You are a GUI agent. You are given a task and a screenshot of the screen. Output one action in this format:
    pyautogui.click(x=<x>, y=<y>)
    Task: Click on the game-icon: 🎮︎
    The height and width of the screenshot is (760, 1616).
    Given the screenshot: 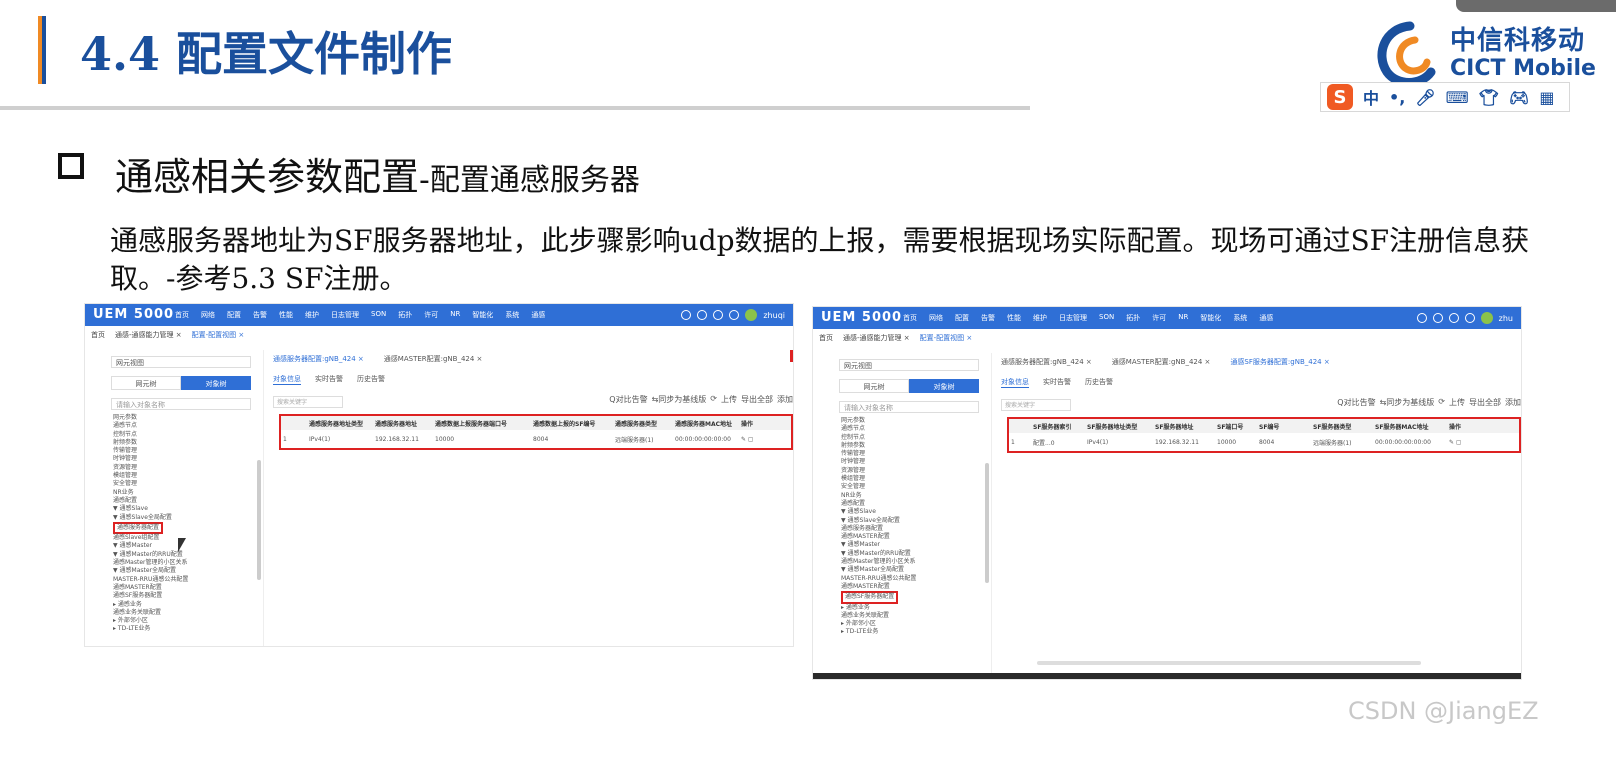 What is the action you would take?
    pyautogui.click(x=1519, y=97)
    